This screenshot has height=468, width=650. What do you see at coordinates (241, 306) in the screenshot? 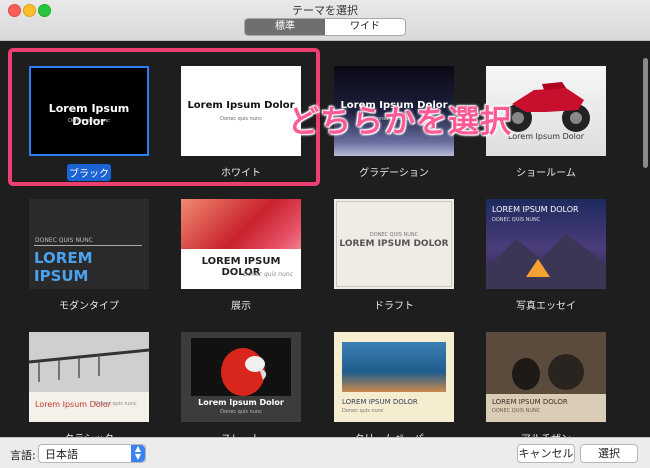
I see `theme-label-exhibit: 展示` at bounding box center [241, 306].